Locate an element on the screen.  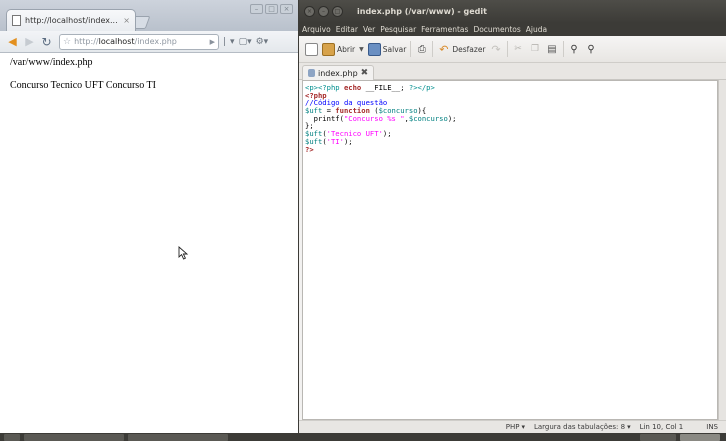
wrench-menu-icon: ⚙▾ is located at coordinates (262, 42).